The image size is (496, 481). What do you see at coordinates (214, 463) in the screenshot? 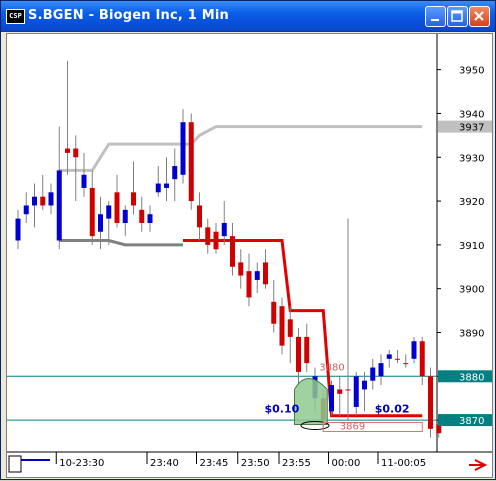
I see `x-tick-label: 23:45` at bounding box center [214, 463].